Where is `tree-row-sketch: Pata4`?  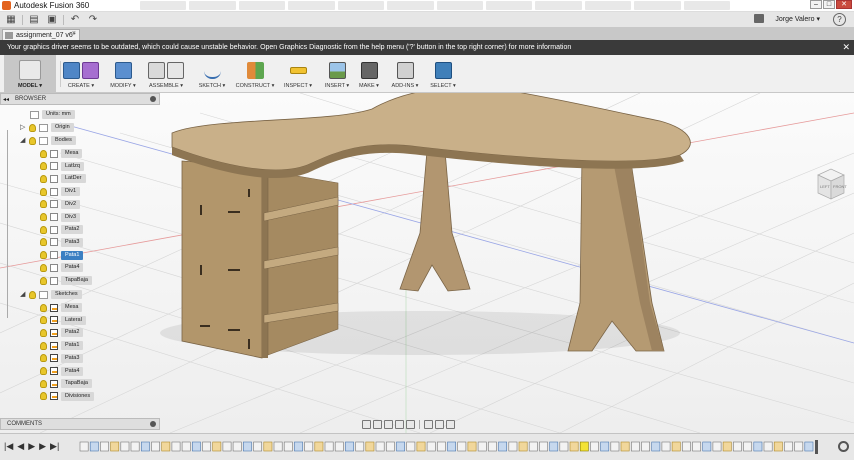 tree-row-sketch: Pata4 is located at coordinates (62, 371).